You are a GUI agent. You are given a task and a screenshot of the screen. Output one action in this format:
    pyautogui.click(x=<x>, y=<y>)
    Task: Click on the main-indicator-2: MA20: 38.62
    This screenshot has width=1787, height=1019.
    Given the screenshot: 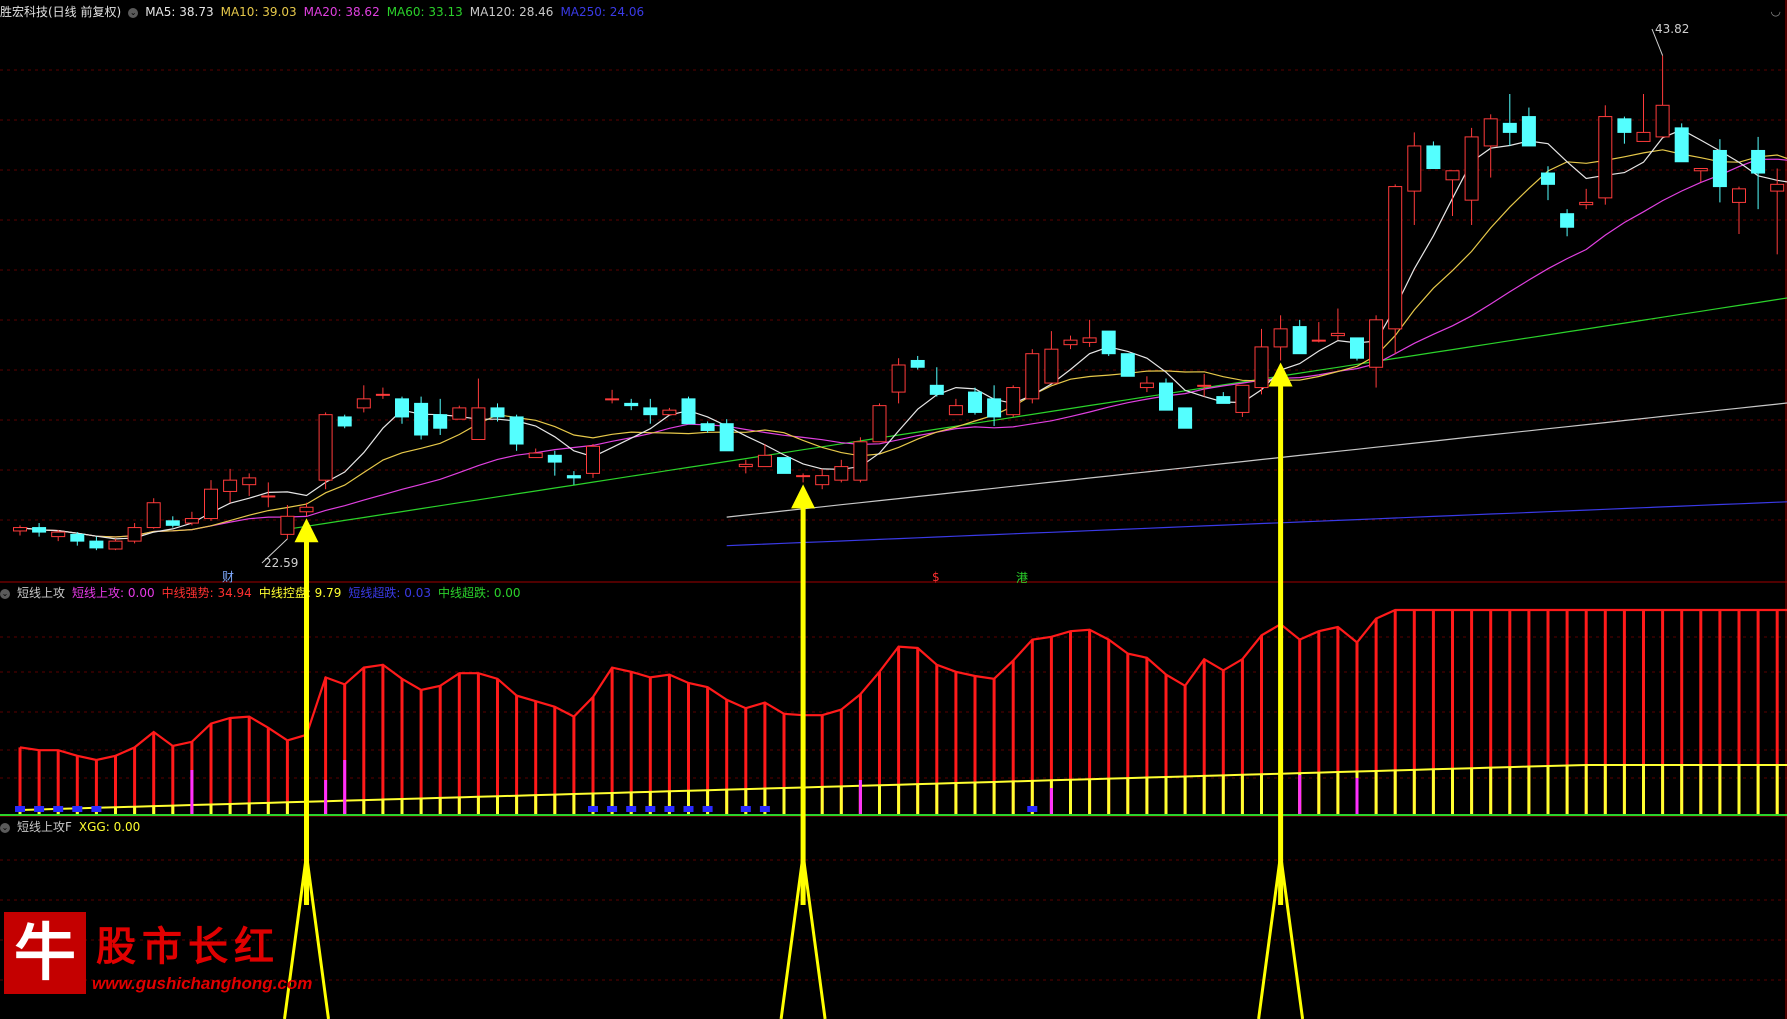 What is the action you would take?
    pyautogui.click(x=341, y=12)
    